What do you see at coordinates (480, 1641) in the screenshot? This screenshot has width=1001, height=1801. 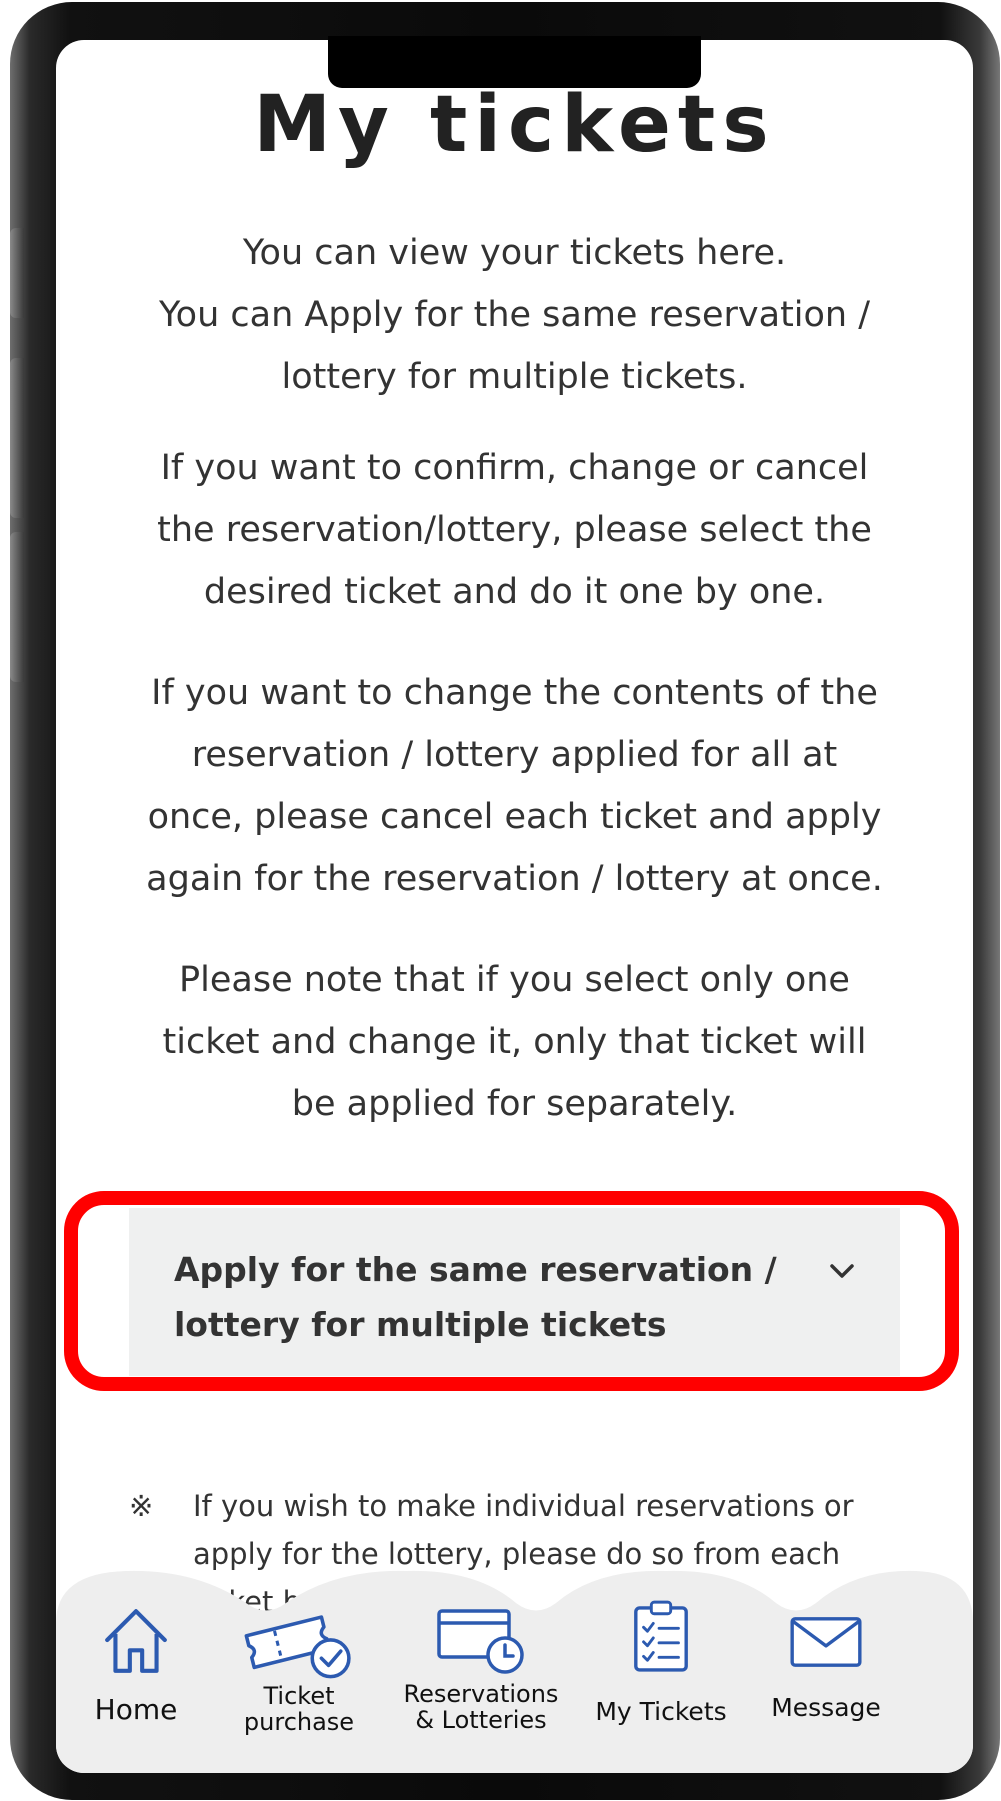 I see `calendar-clock-icon` at bounding box center [480, 1641].